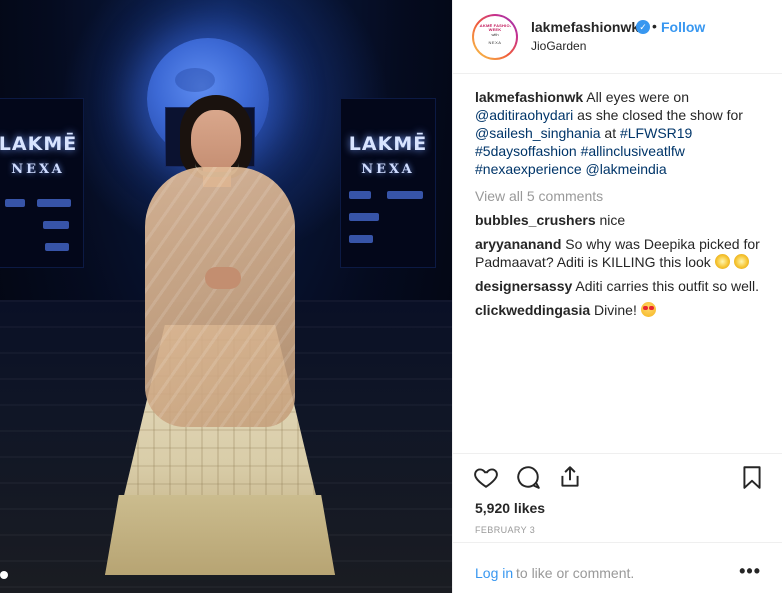 Image resolution: width=782 pixels, height=593 pixels. Describe the element at coordinates (528, 477) in the screenshot. I see `comment-icon` at that location.